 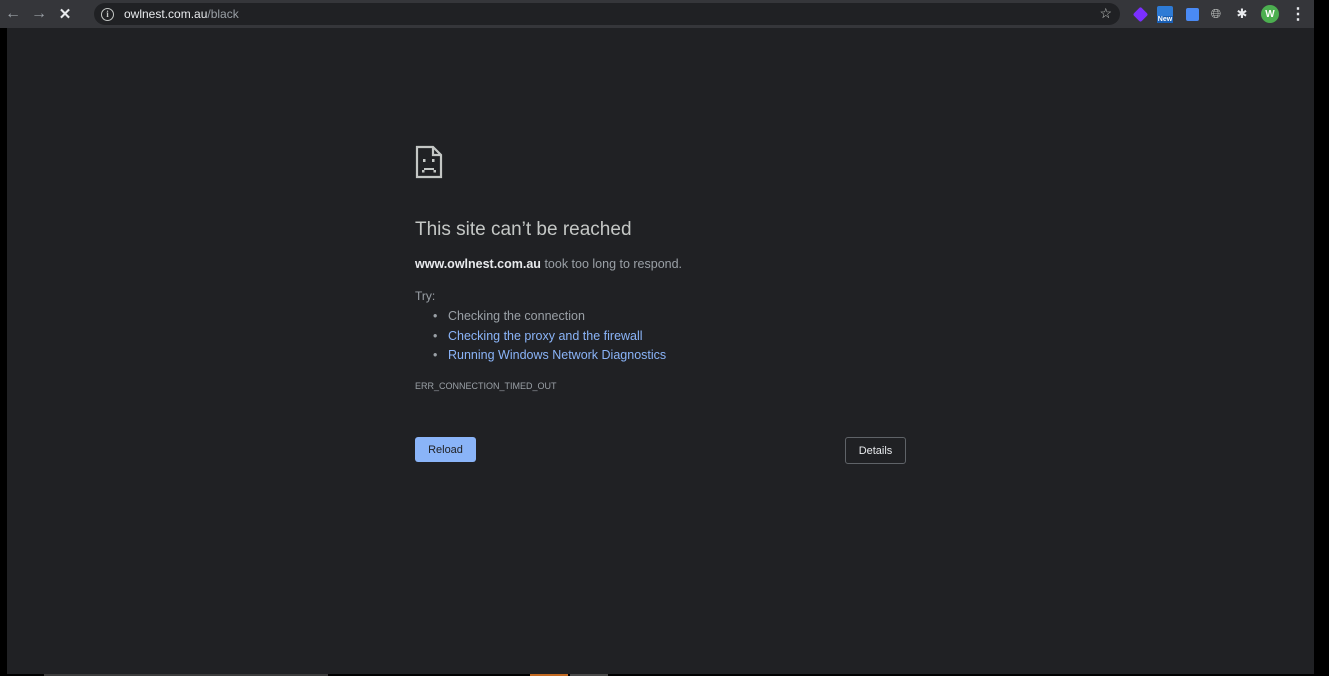 I want to click on address-bar: i owlnest.com.au/black ☆, so click(x=607, y=14).